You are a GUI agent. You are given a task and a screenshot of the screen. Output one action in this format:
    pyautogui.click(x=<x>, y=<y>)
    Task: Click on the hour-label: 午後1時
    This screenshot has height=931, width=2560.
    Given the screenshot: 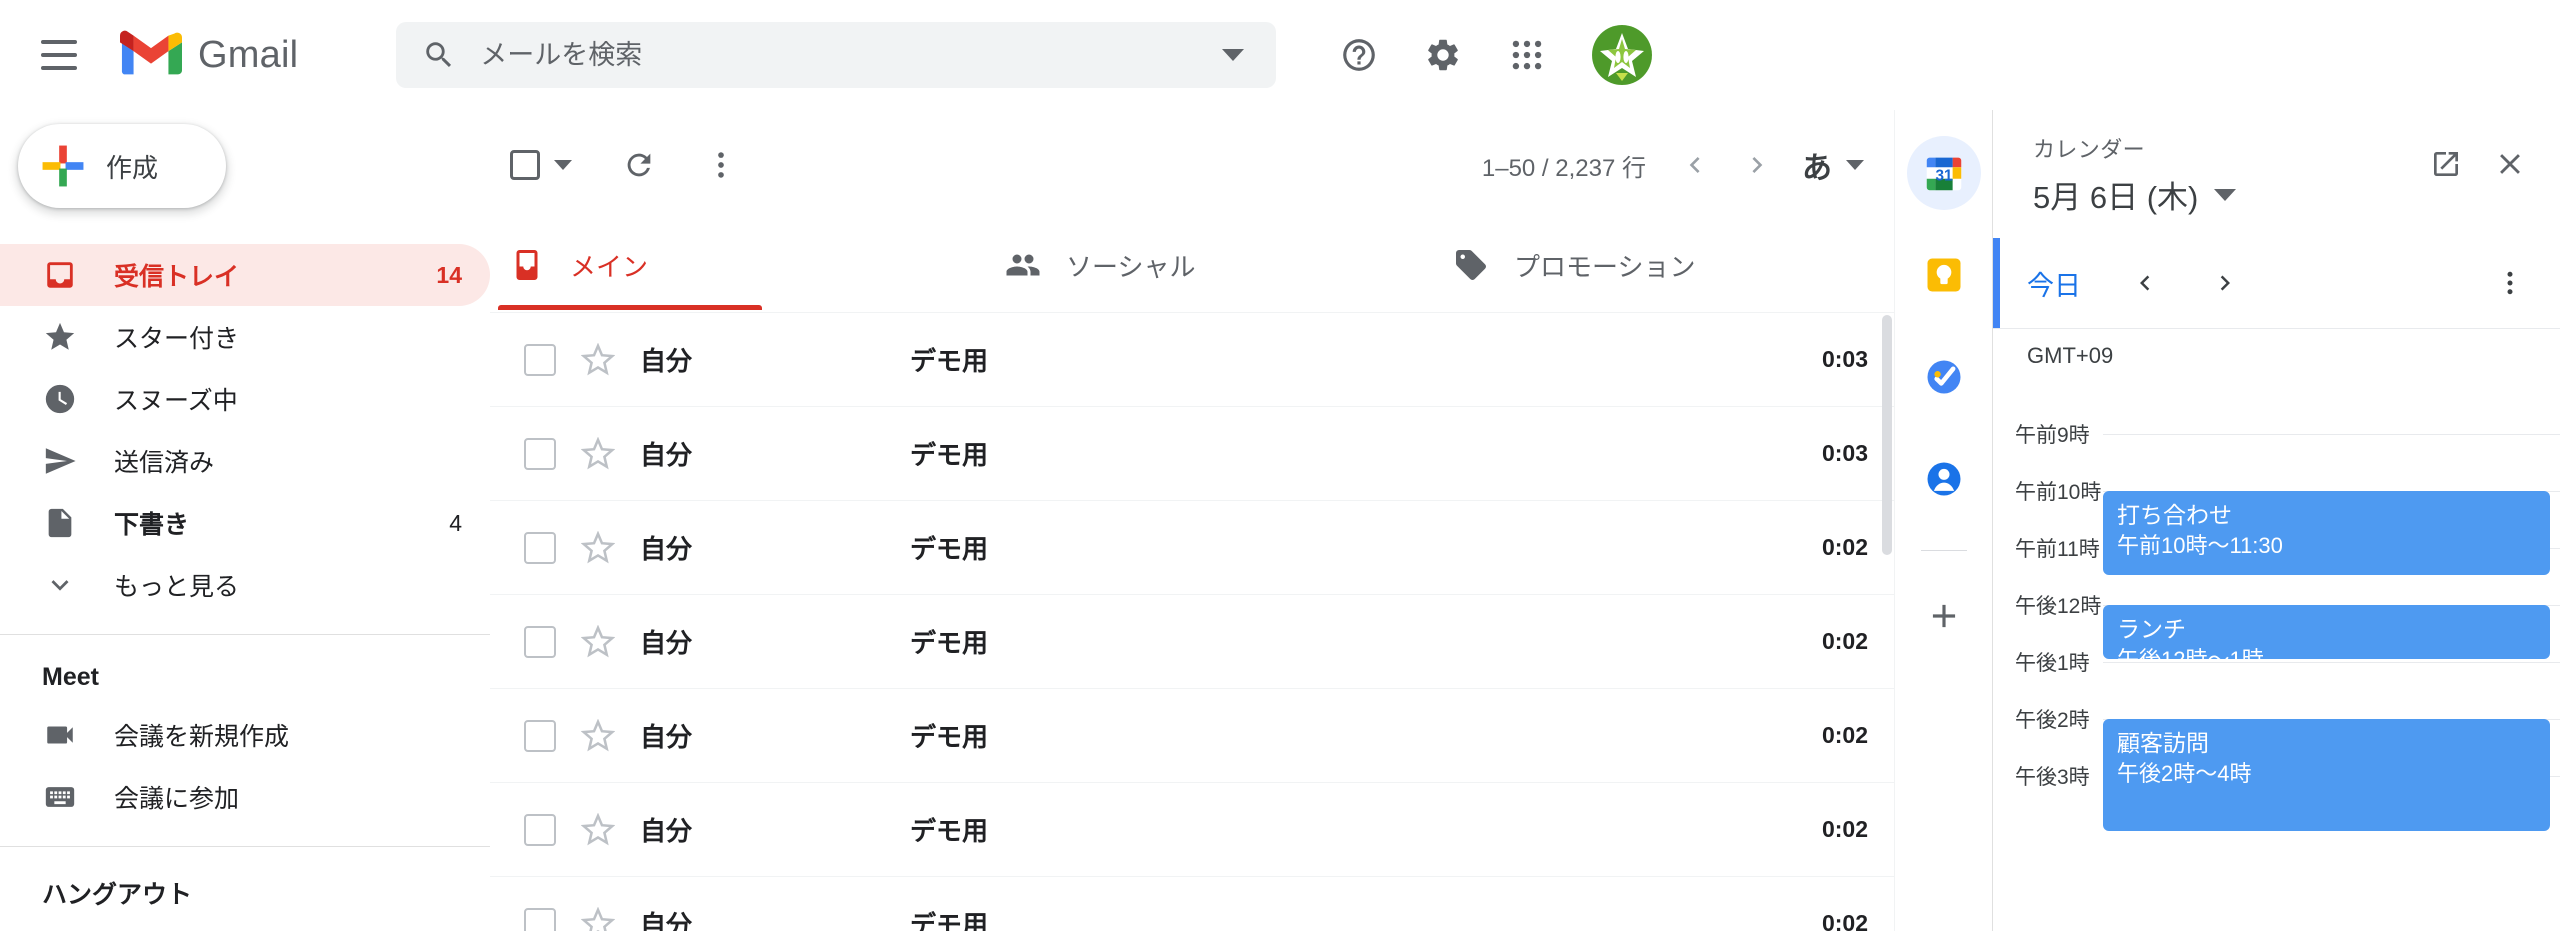 What is the action you would take?
    pyautogui.click(x=2052, y=663)
    